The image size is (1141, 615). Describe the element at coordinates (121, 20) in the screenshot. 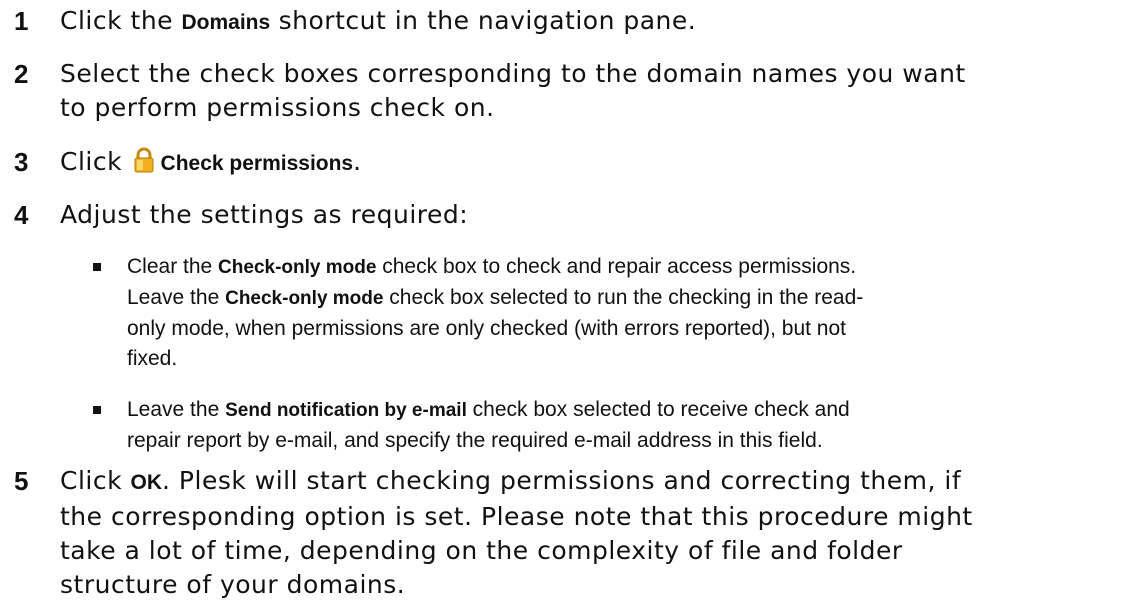

I see `step-text-part: Click the` at that location.